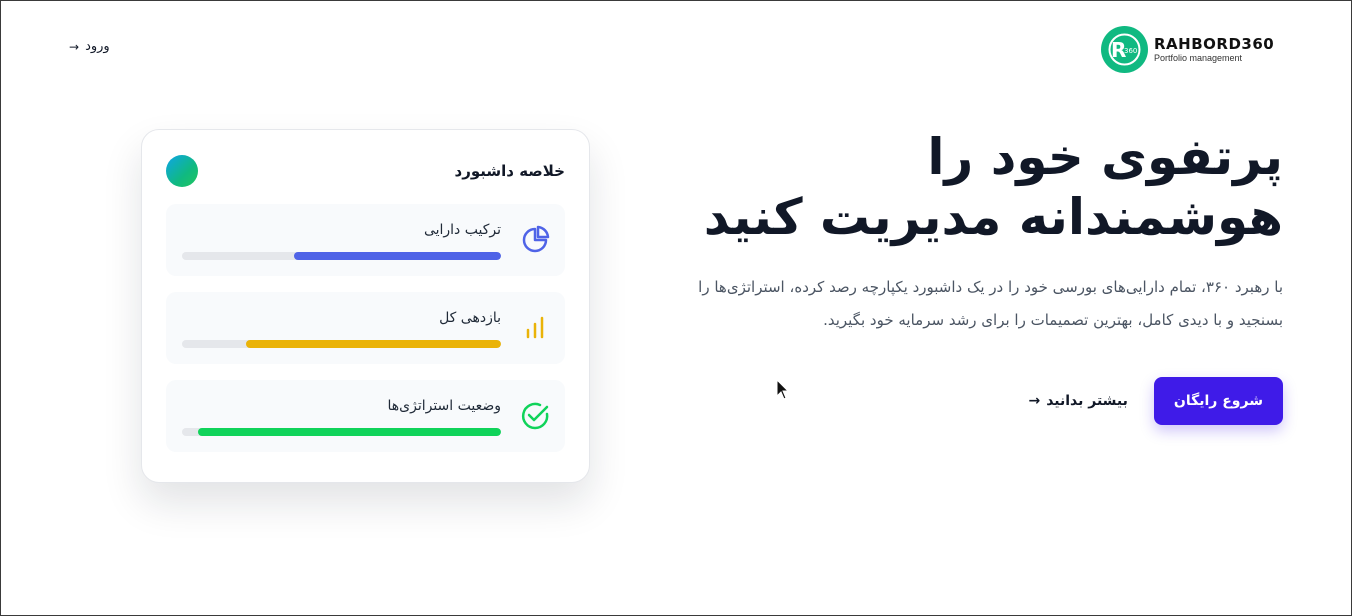  Describe the element at coordinates (182, 171) in the screenshot. I see `avatar` at that location.